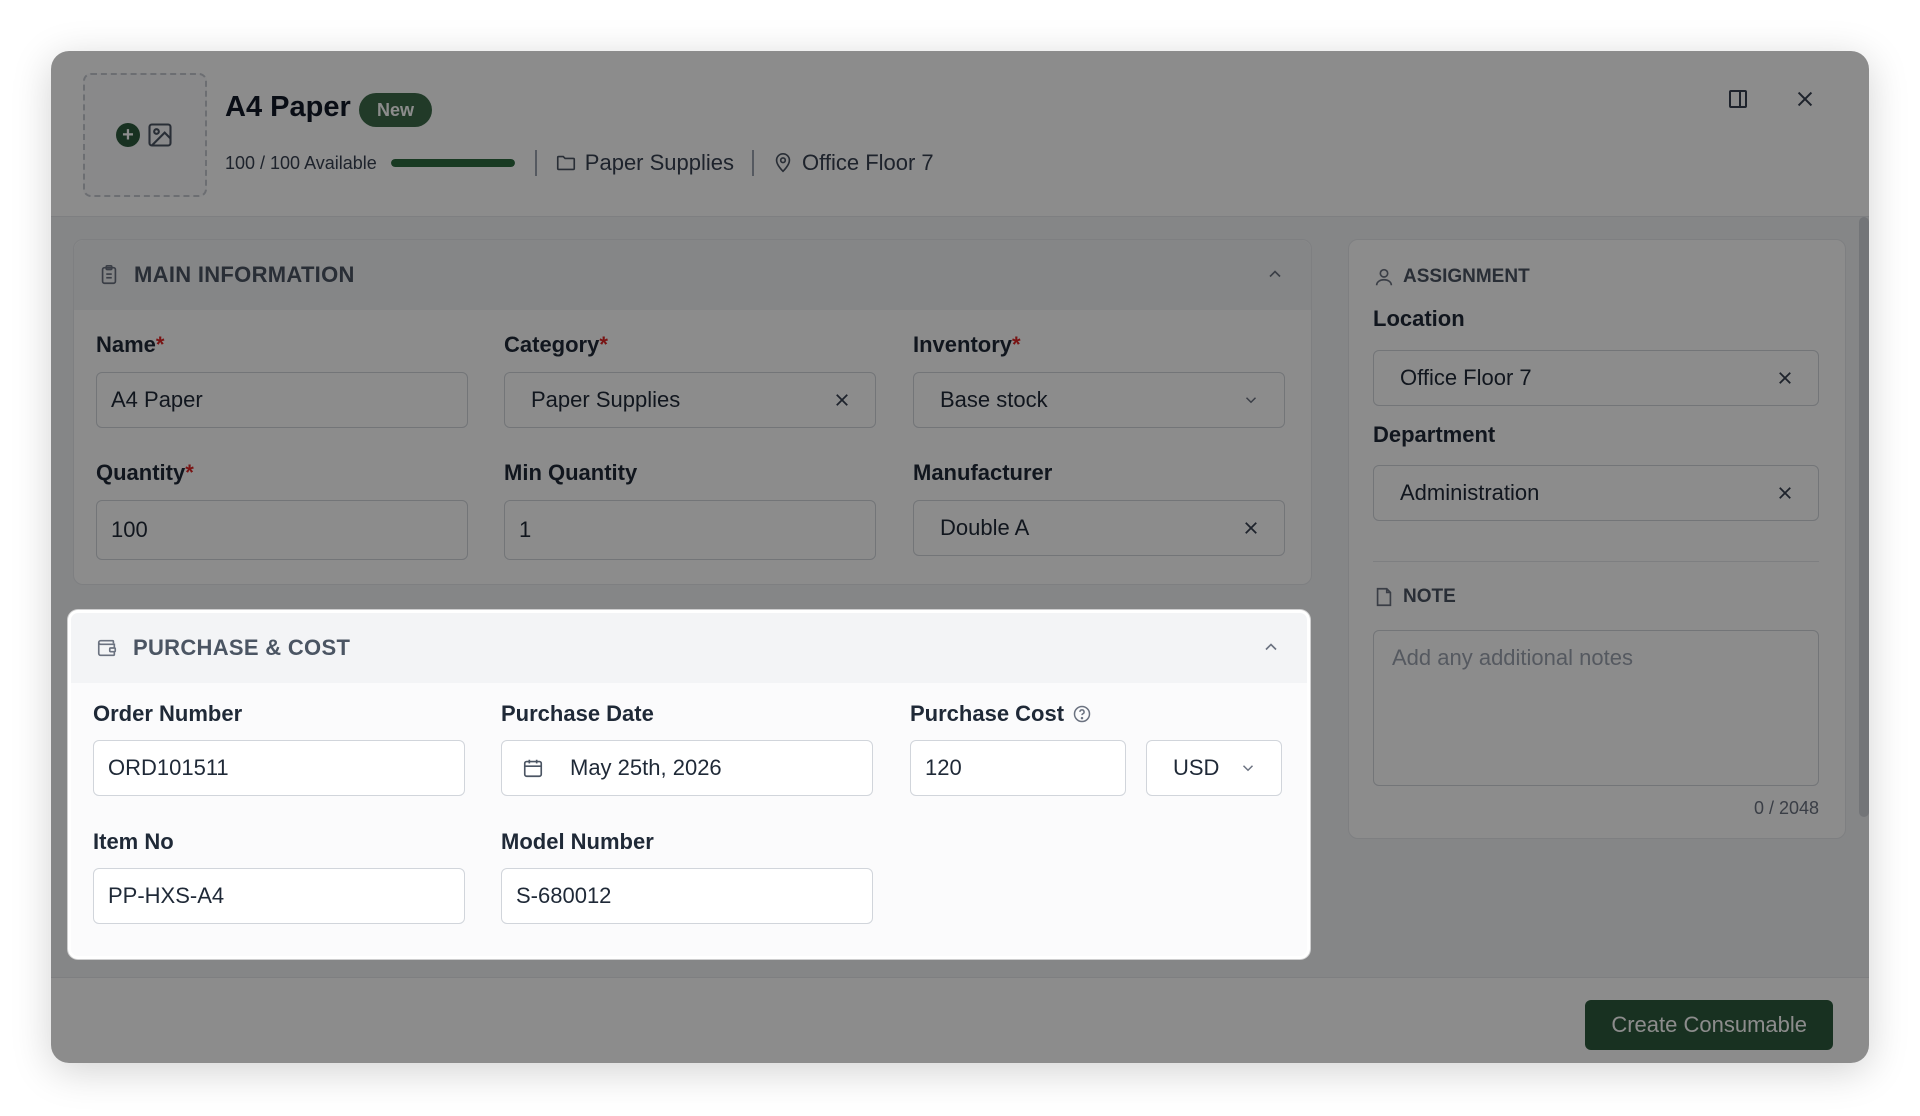 This screenshot has width=1920, height=1116. What do you see at coordinates (1785, 493) in the screenshot?
I see `clear-department-icon` at bounding box center [1785, 493].